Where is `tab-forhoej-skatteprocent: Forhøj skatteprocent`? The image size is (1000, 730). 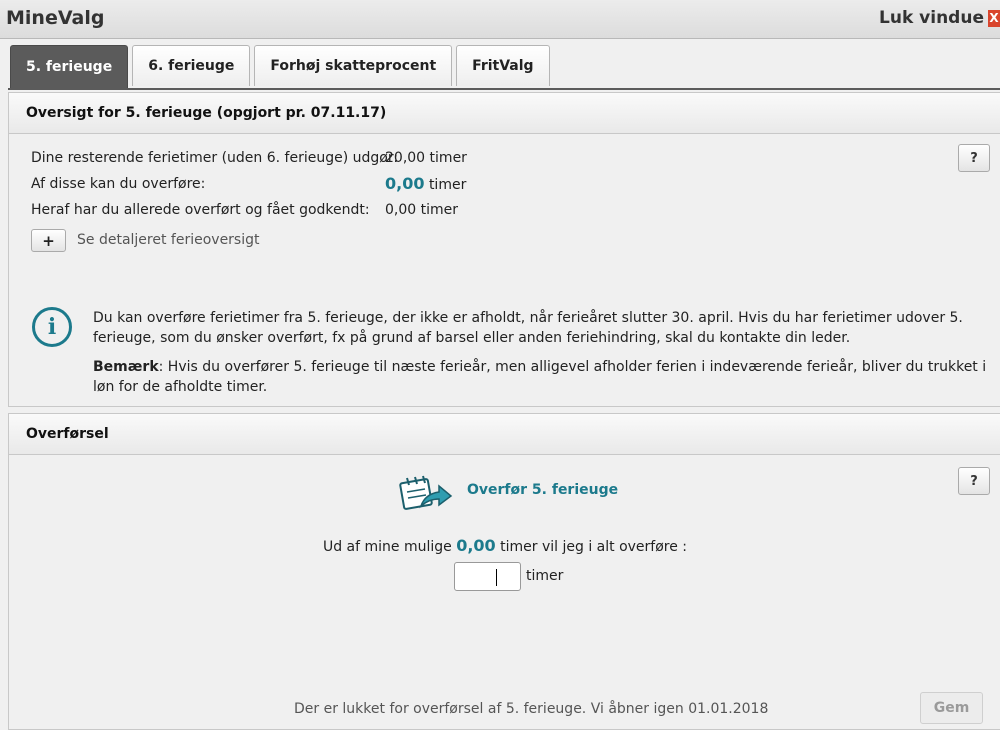 tab-forhoej-skatteprocent: Forhøj skatteprocent is located at coordinates (353, 65).